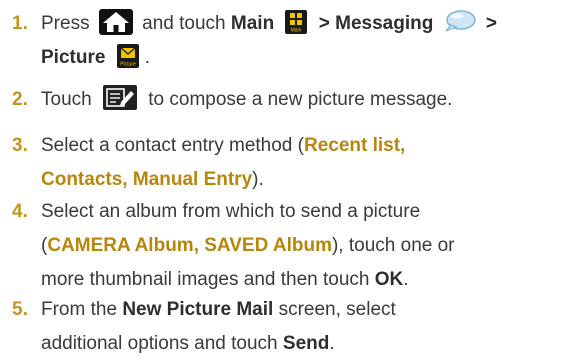  I want to click on text: screen, select, so click(337, 309).